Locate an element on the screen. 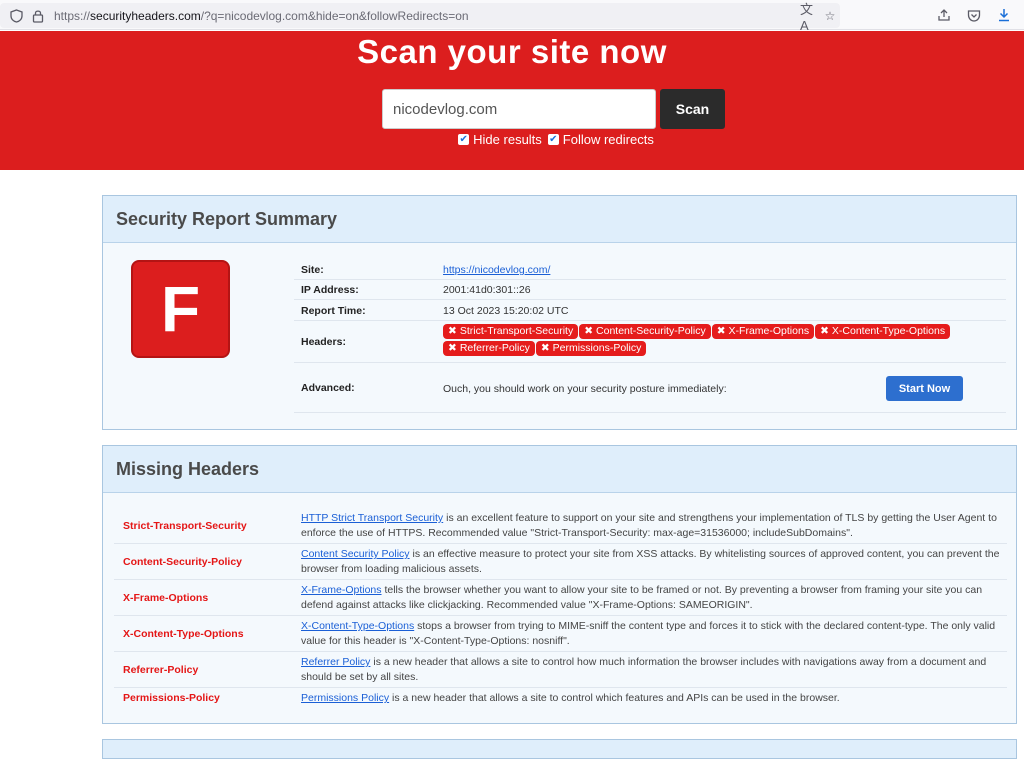  headers-label: Headers: is located at coordinates (323, 342).